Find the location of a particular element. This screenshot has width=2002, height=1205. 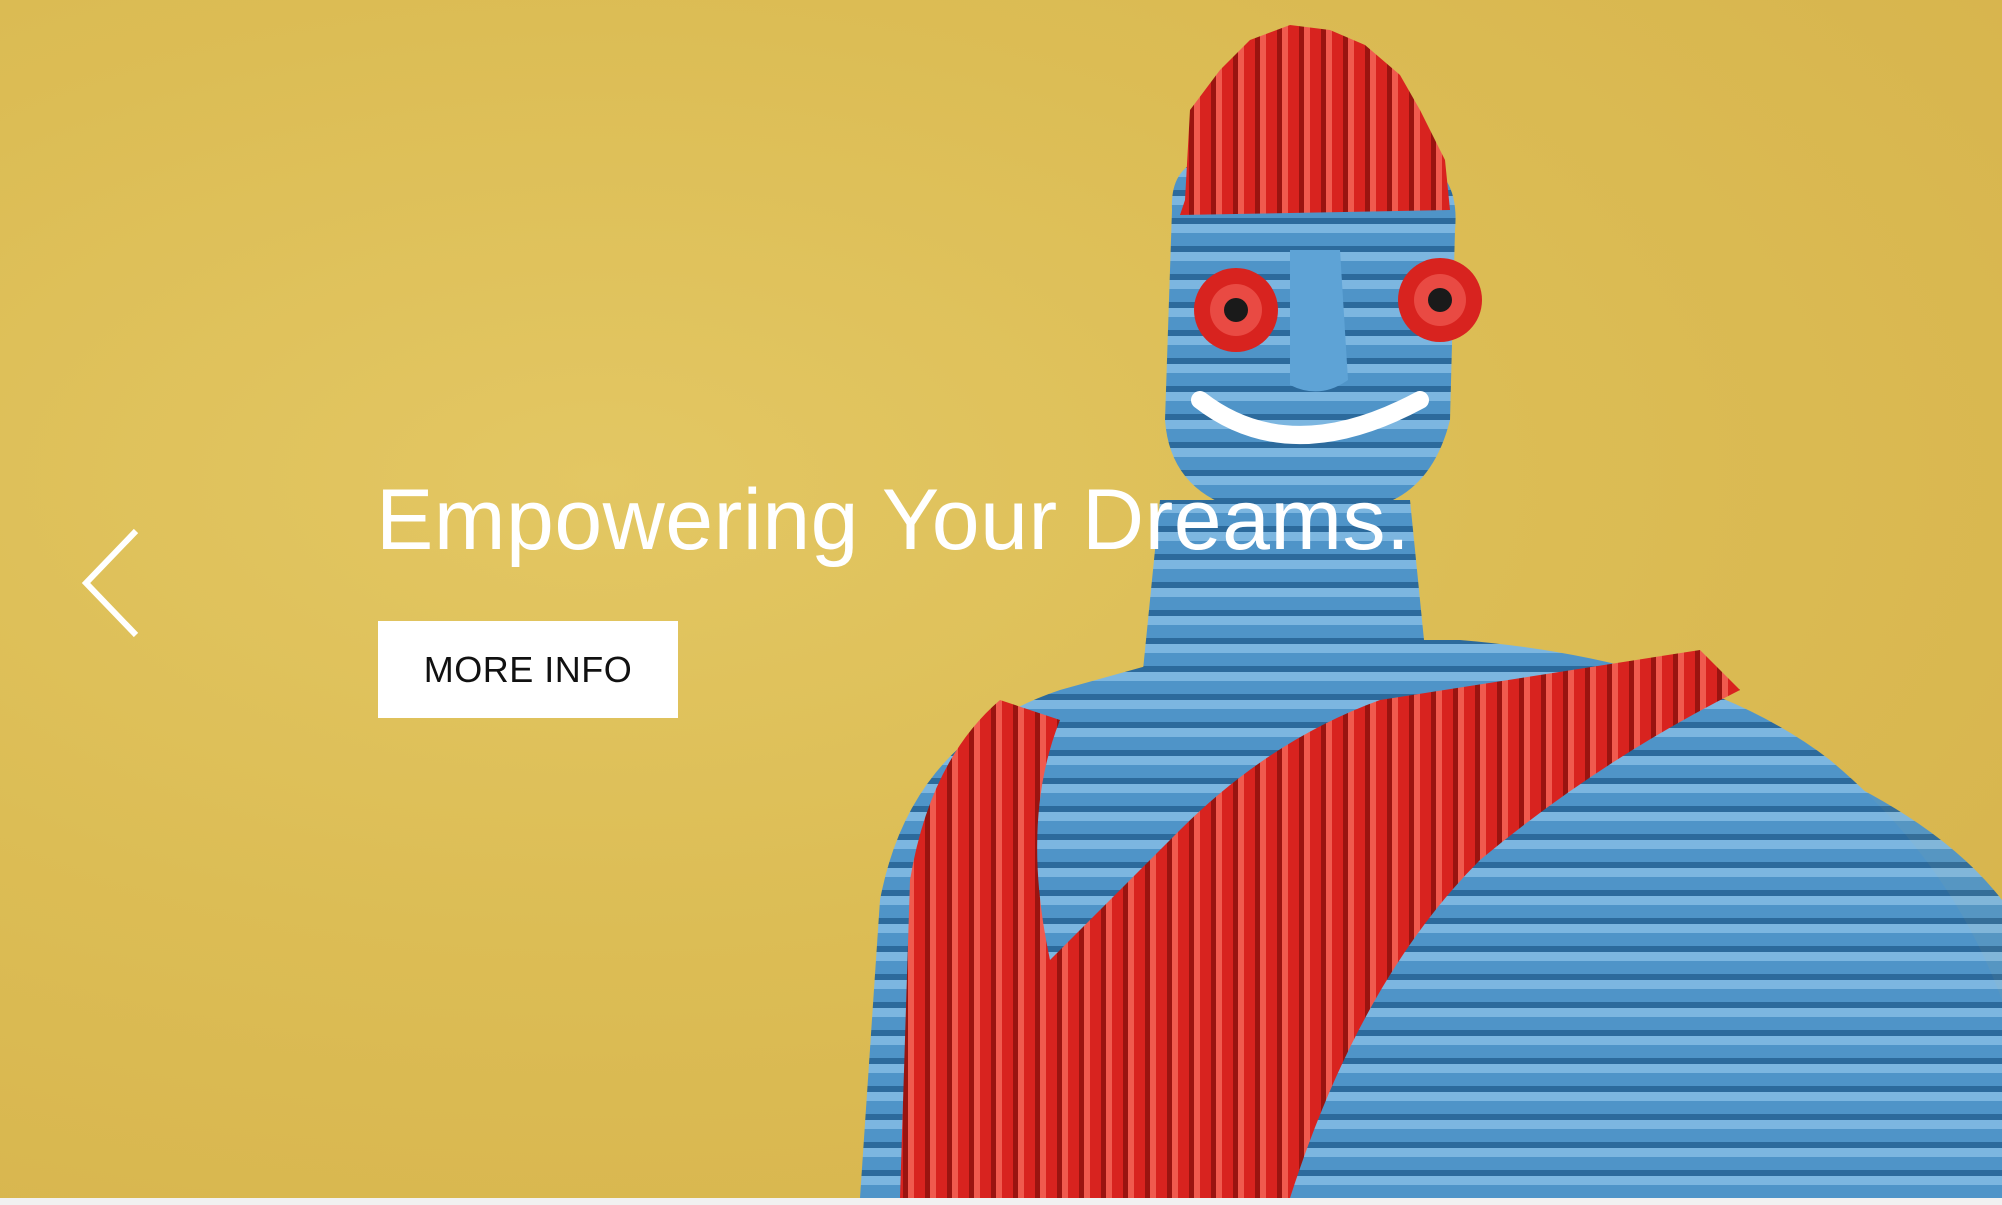

page-bottom-strip is located at coordinates (1001, 1201).